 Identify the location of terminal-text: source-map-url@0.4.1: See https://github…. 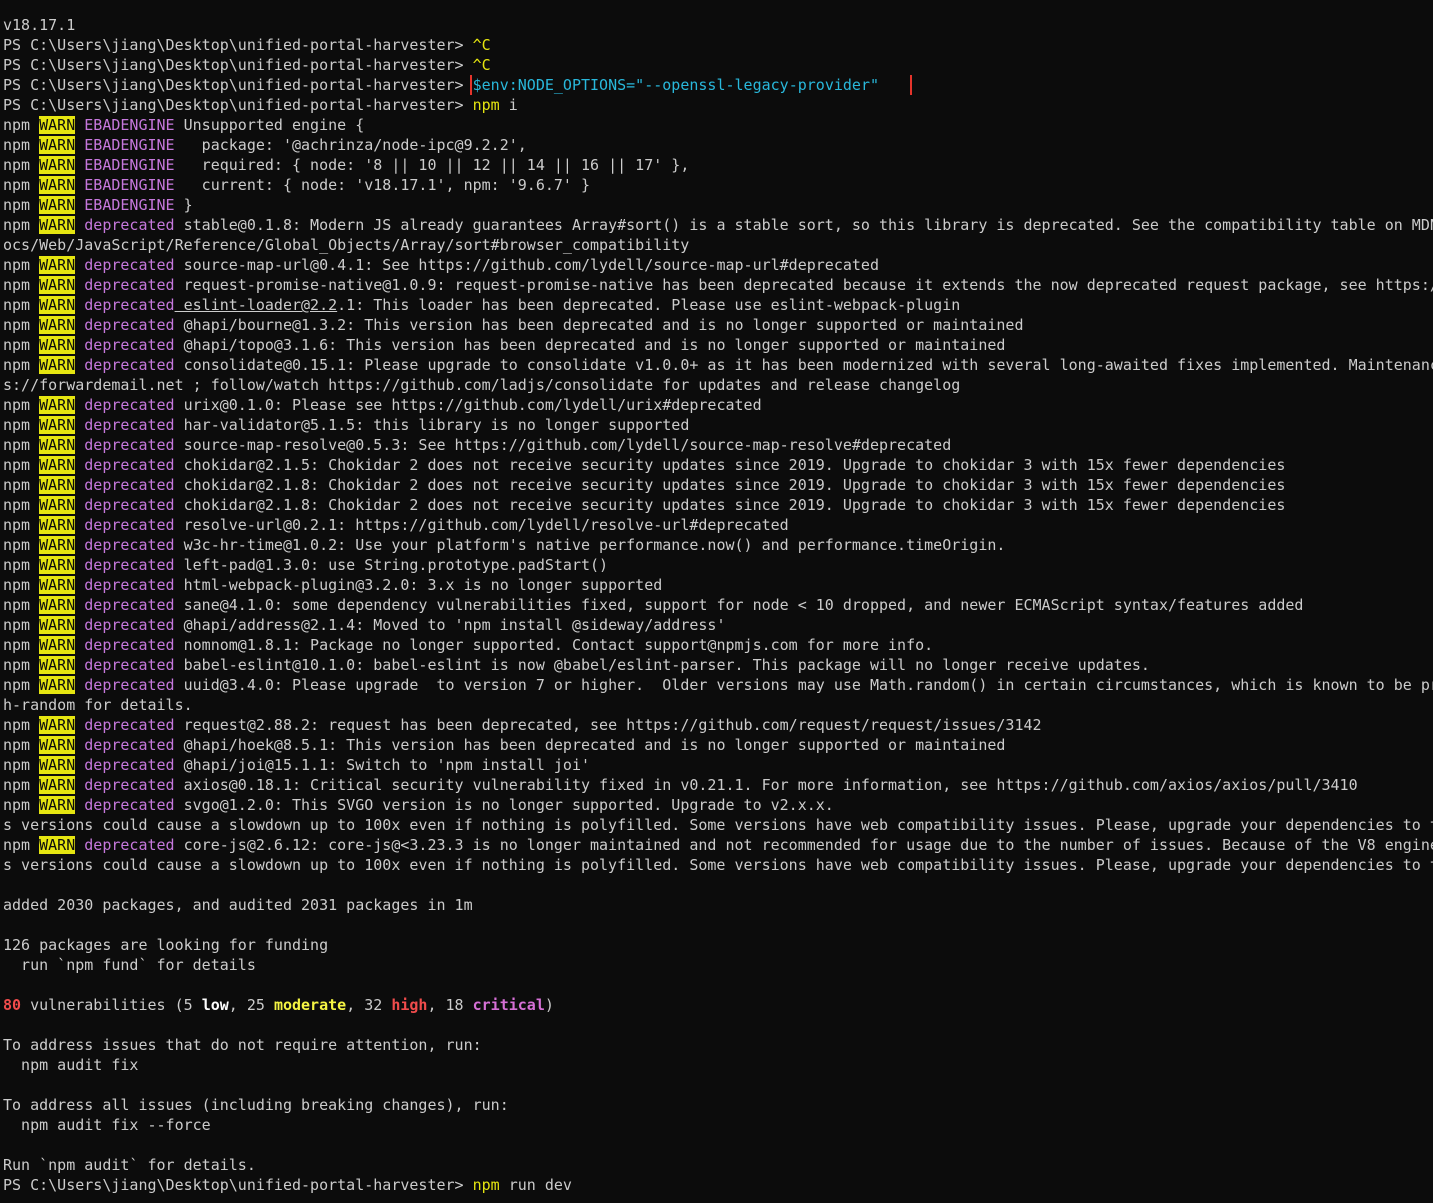
(526, 265).